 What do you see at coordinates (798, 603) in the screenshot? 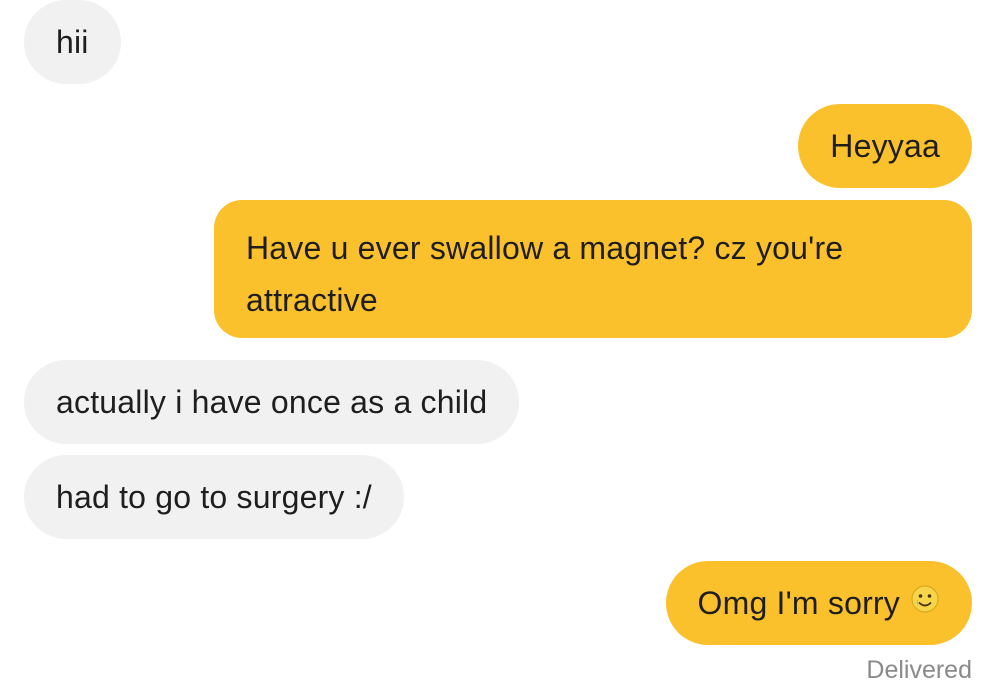
I see `message-text: Omg I'm sorry` at bounding box center [798, 603].